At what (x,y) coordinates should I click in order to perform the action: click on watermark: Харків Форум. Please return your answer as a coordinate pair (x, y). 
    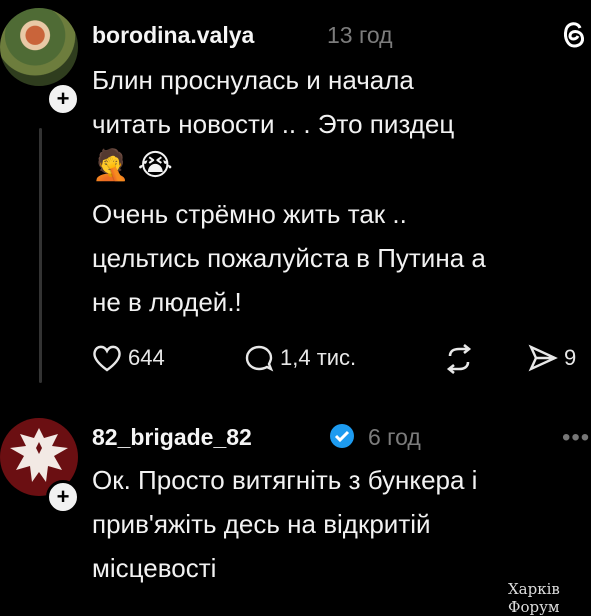
    Looking at the image, I should click on (534, 598).